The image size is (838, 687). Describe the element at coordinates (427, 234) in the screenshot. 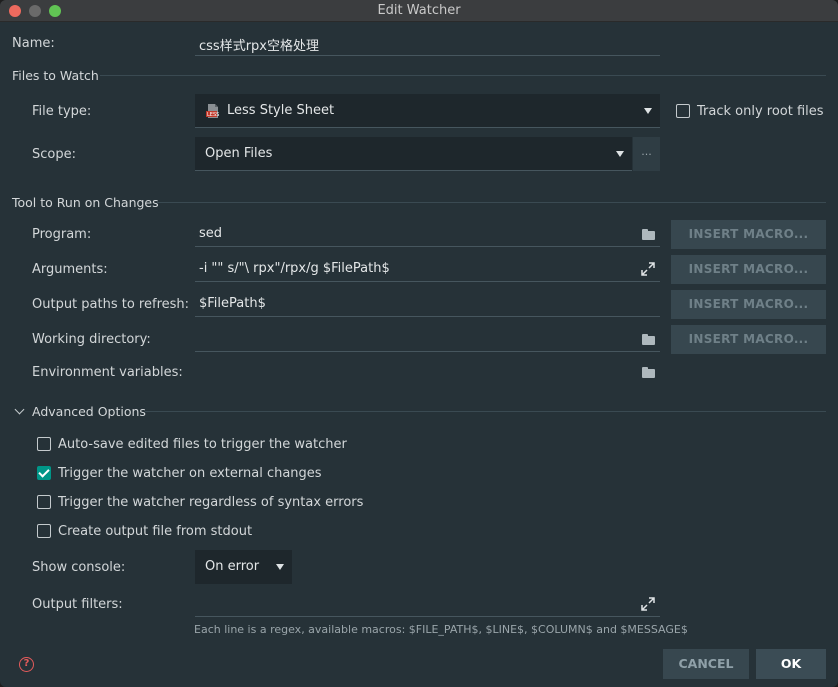

I see `program-field: sed` at that location.